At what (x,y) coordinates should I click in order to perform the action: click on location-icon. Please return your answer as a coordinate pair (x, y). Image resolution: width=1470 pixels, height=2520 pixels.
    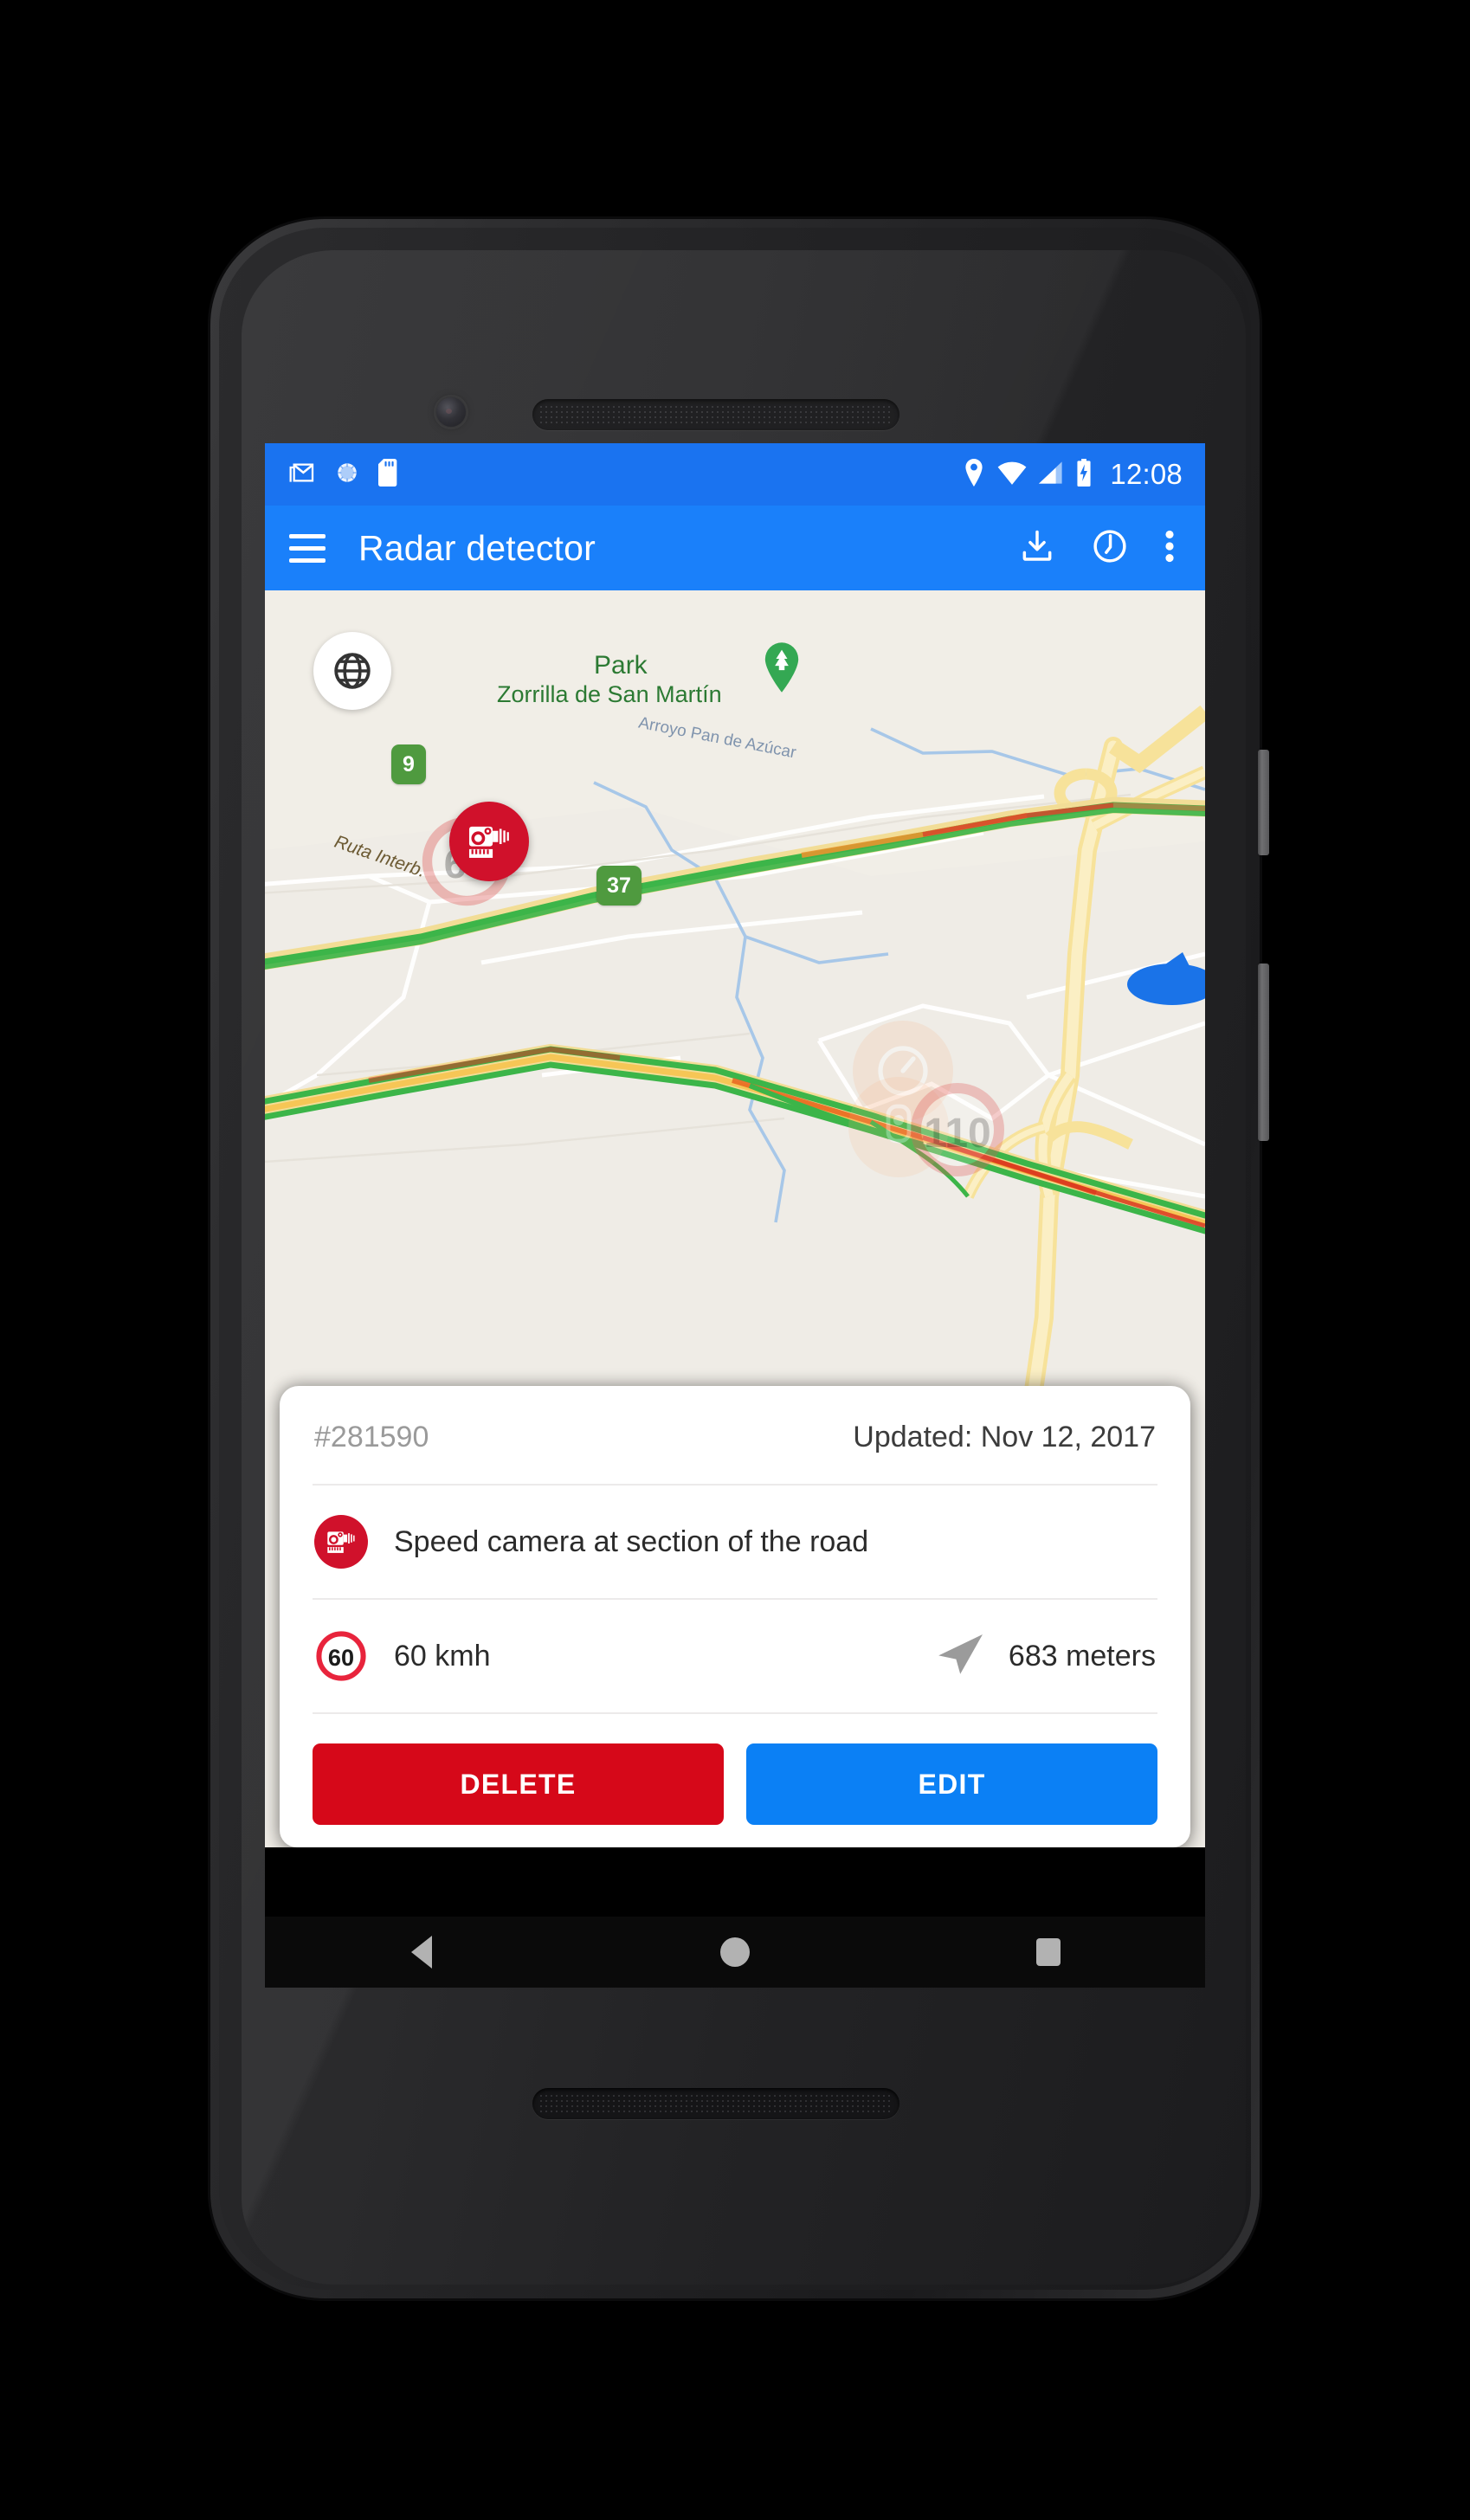
    Looking at the image, I should click on (974, 474).